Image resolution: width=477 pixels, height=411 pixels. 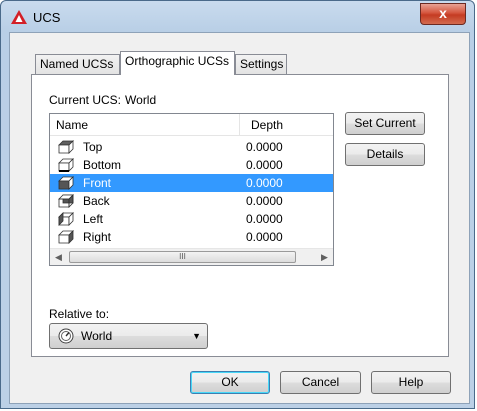 What do you see at coordinates (141, 100) in the screenshot?
I see `current-ucs-value: World` at bounding box center [141, 100].